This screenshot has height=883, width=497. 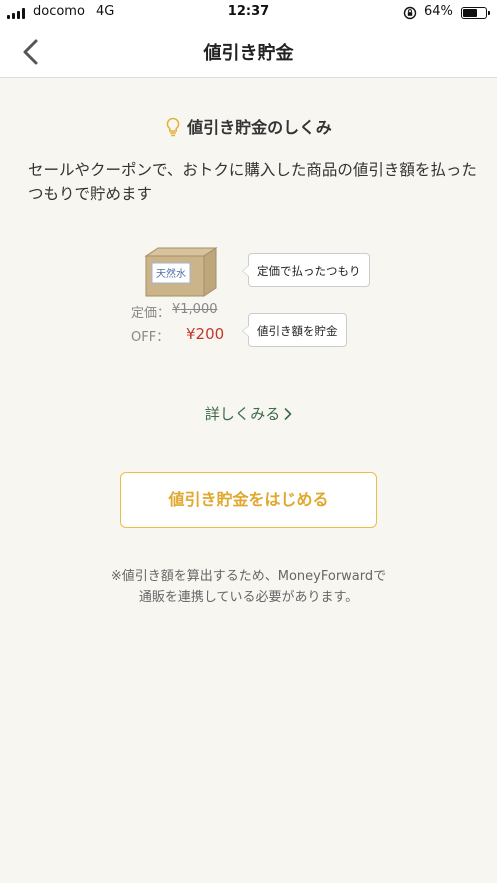 What do you see at coordinates (242, 414) in the screenshot?
I see `details-link-label: 詳しくみる` at bounding box center [242, 414].